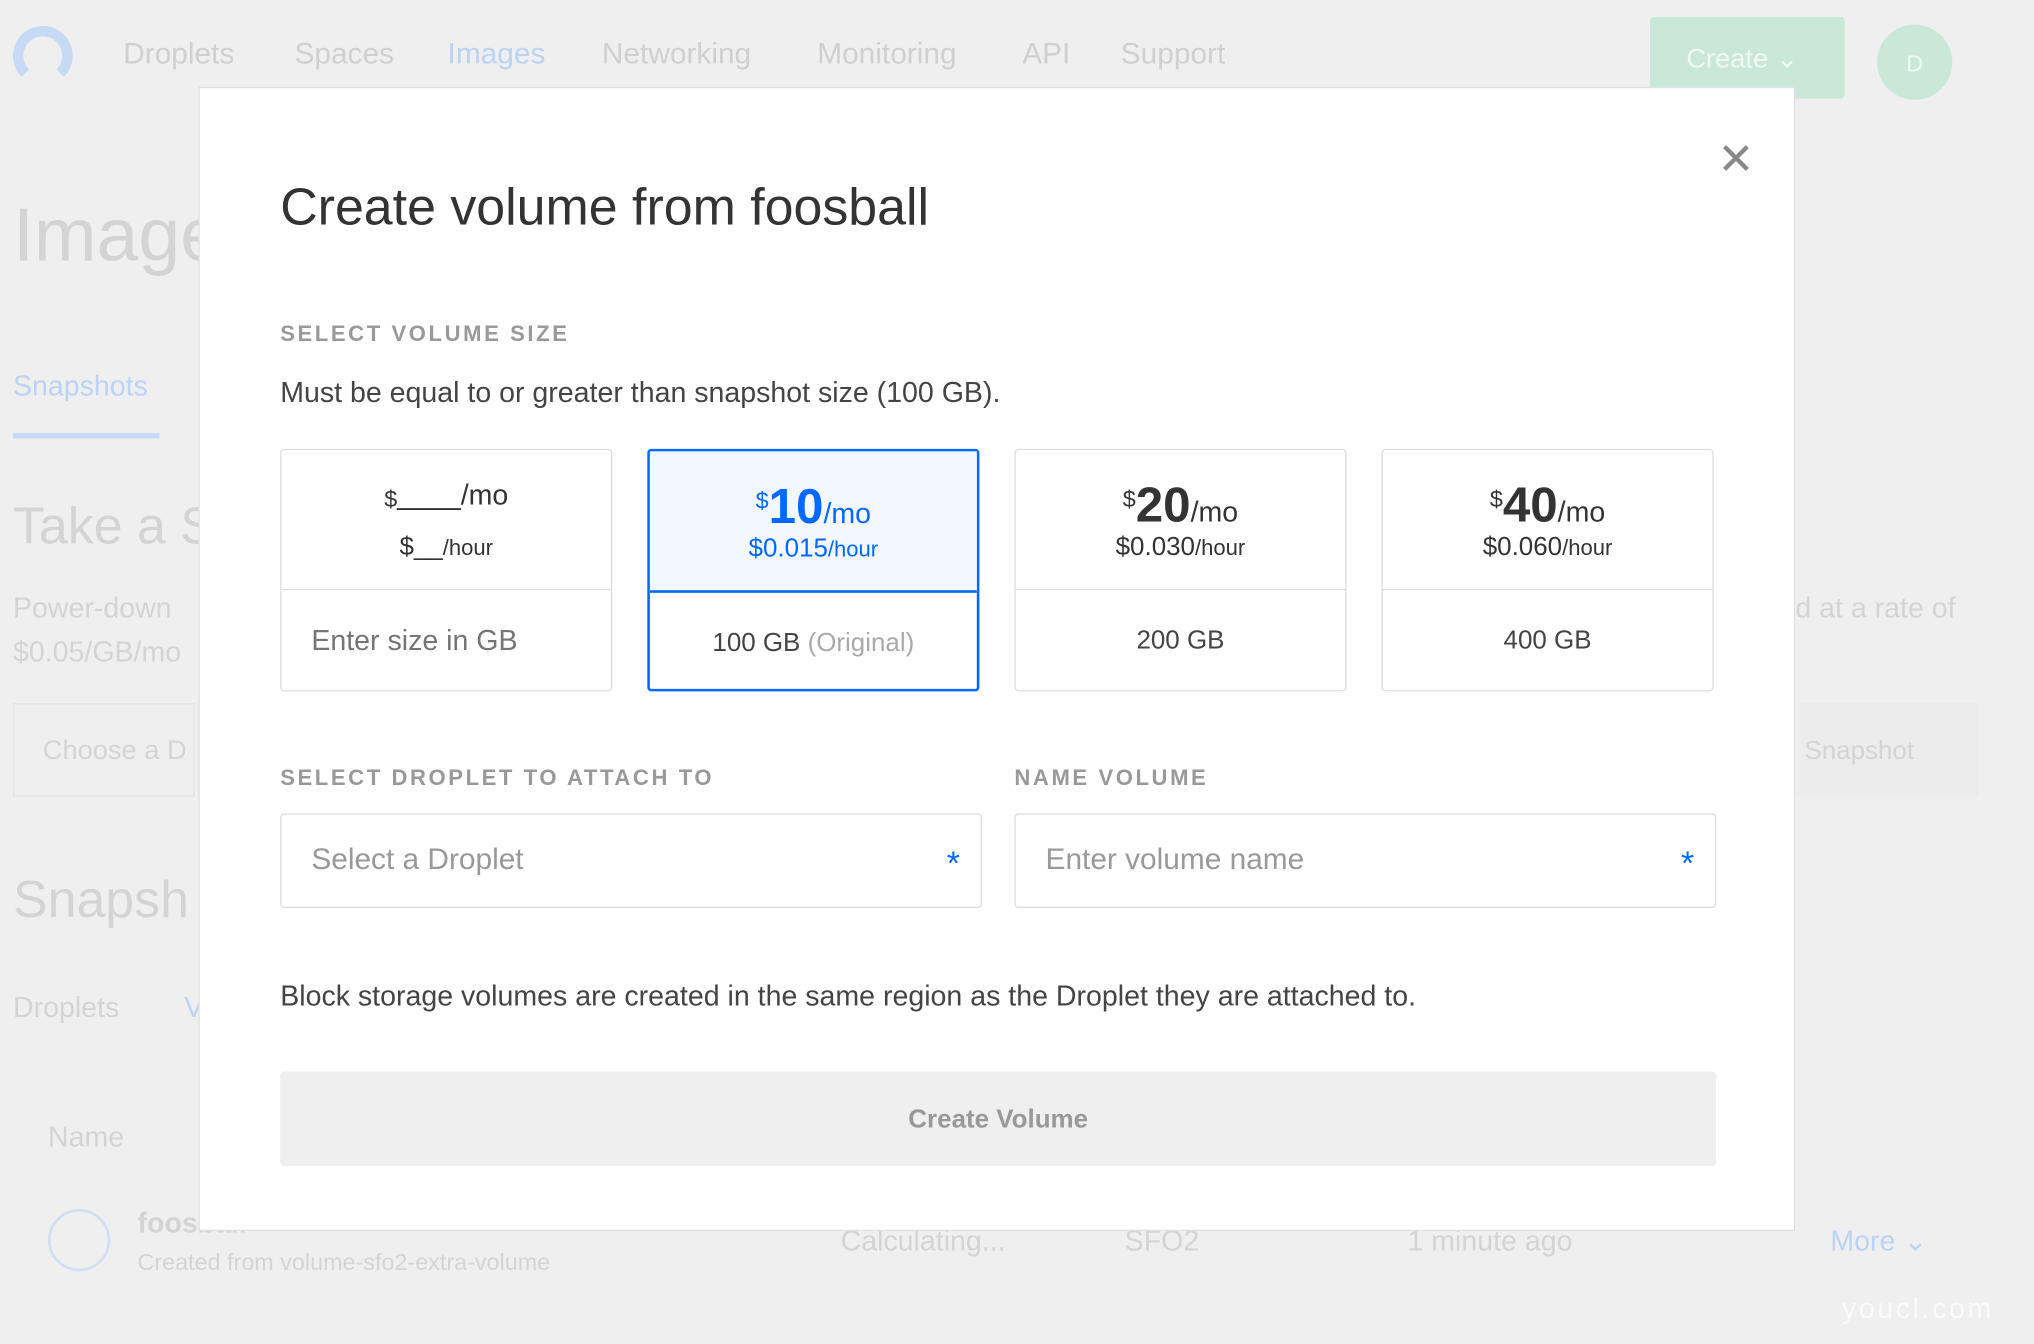  I want to click on row-subtitle: Created from volume-sfo2-extra-volume, so click(344, 1262).